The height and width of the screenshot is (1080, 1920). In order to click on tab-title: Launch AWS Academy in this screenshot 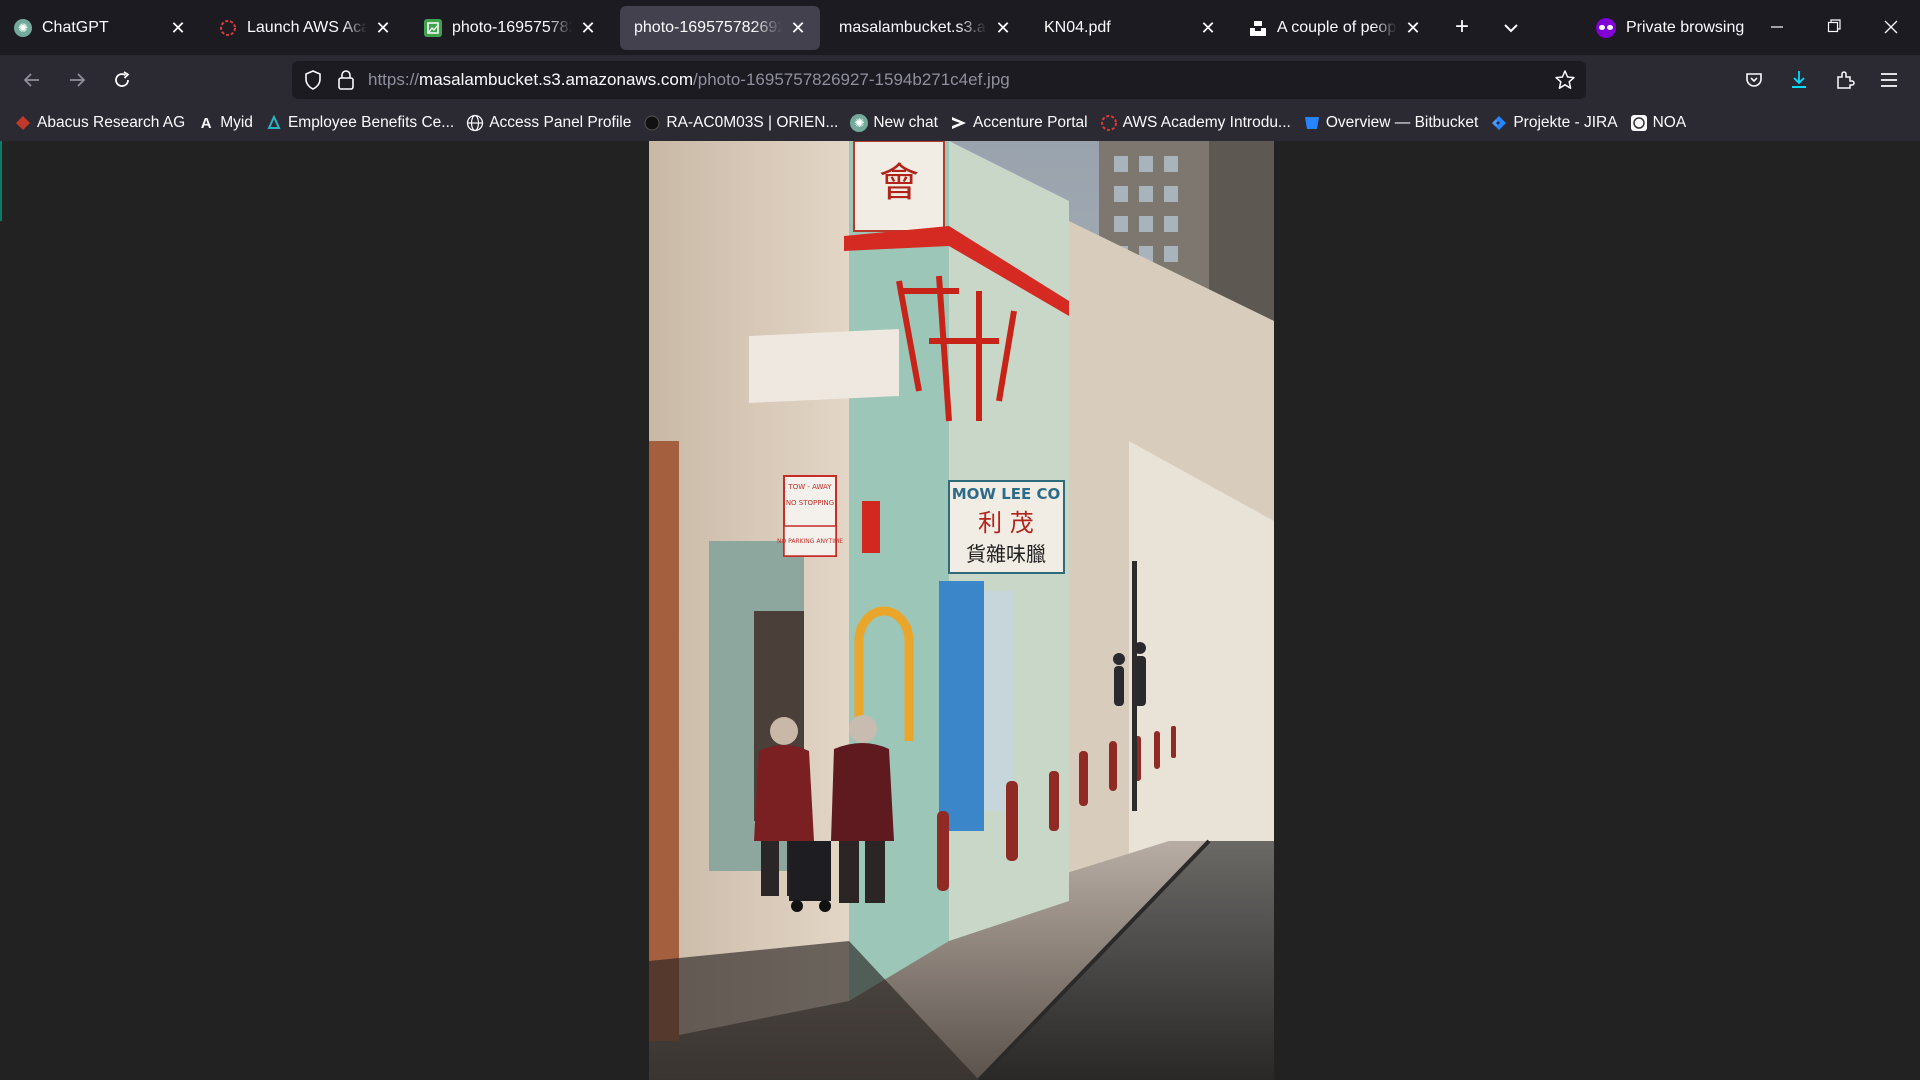, I will do `click(307, 27)`.